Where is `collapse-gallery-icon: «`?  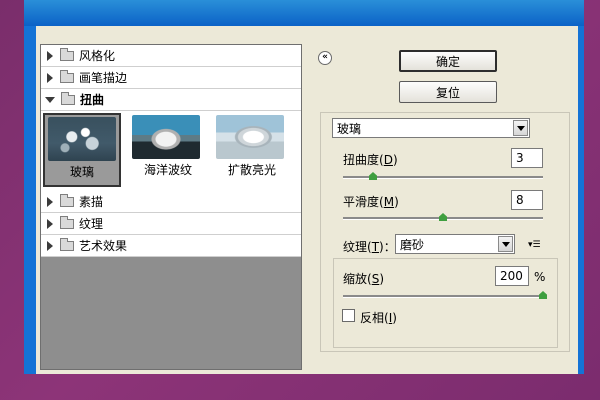
collapse-gallery-icon: « is located at coordinates (325, 58).